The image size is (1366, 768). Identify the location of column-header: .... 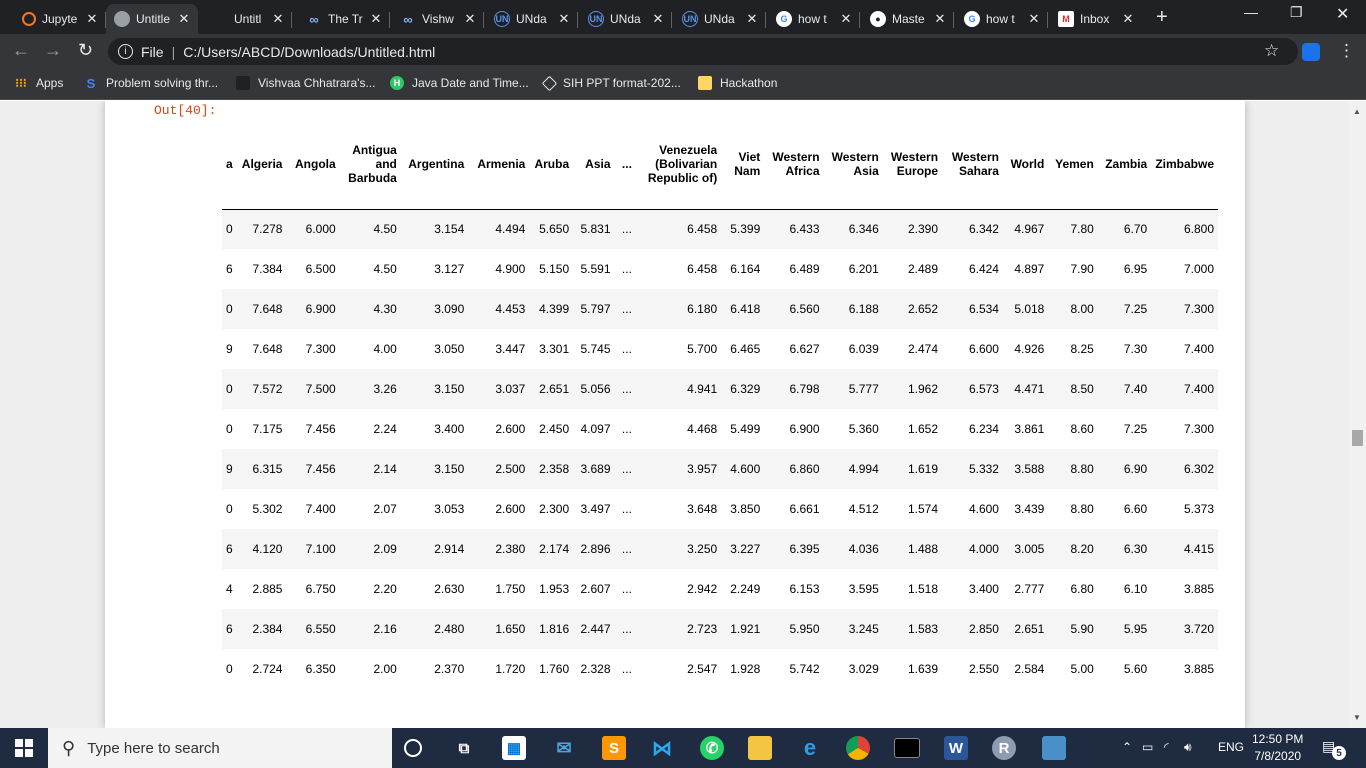
(625, 164).